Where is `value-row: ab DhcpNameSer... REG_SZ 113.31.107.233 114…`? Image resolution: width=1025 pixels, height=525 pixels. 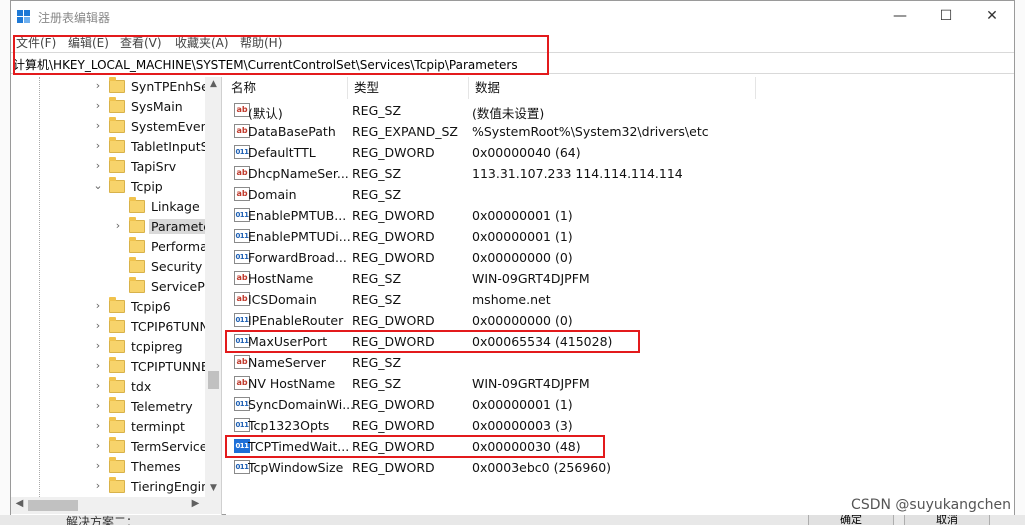
value-row: ab DhcpNameSer... REG_SZ 113.31.107.233 114… is located at coordinates (606, 173).